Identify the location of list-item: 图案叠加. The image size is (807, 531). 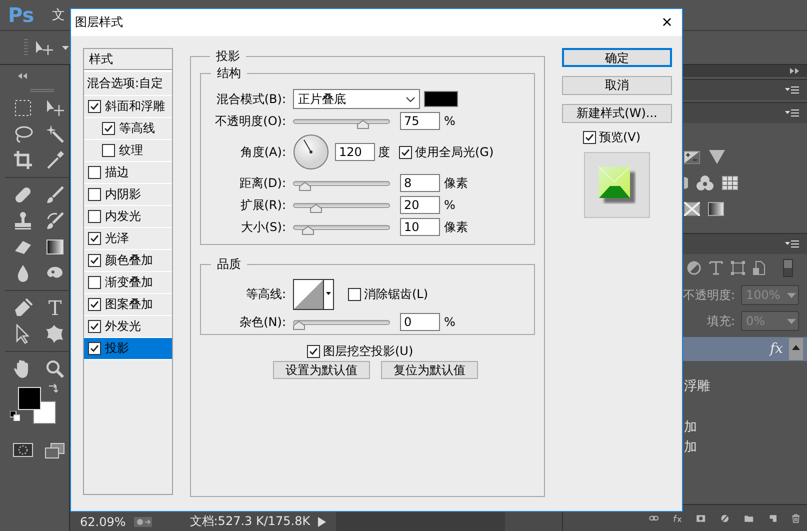
(128, 305).